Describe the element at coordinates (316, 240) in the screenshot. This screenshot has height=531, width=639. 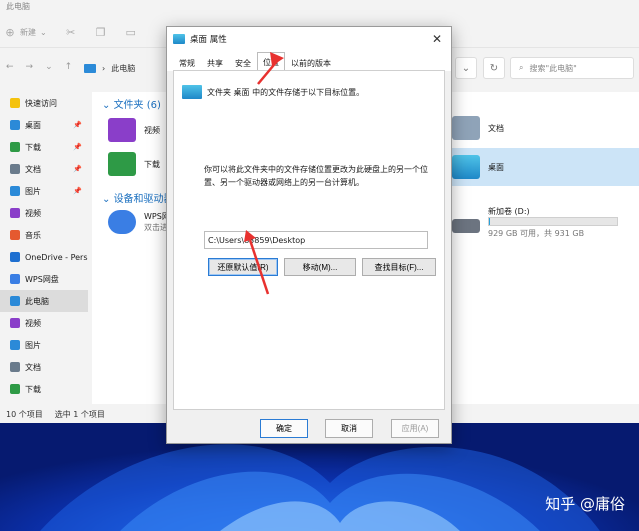
I see `path-field: C:\Users\83859\Desktop` at that location.